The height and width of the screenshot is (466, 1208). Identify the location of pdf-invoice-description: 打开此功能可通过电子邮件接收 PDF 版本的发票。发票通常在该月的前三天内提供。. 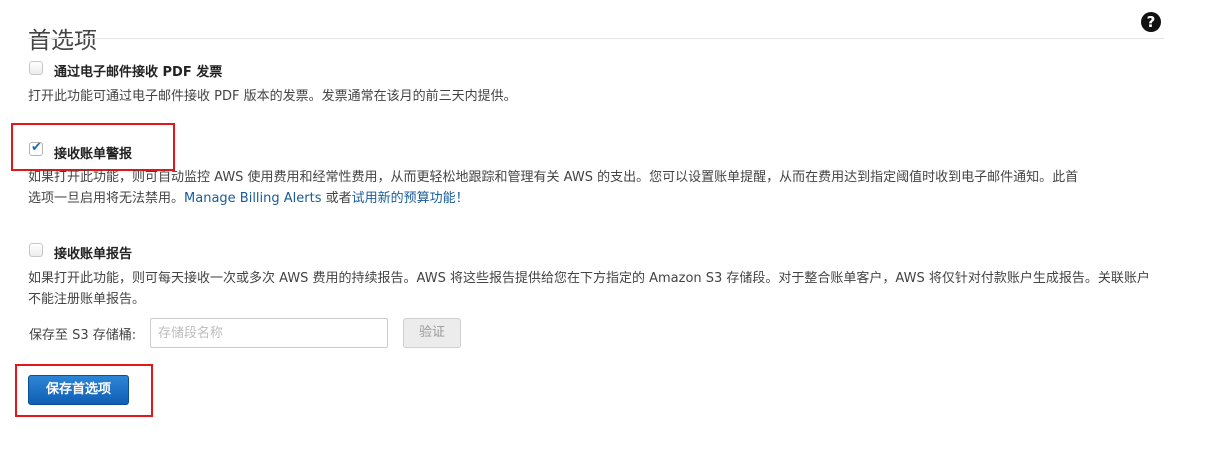
(272, 96).